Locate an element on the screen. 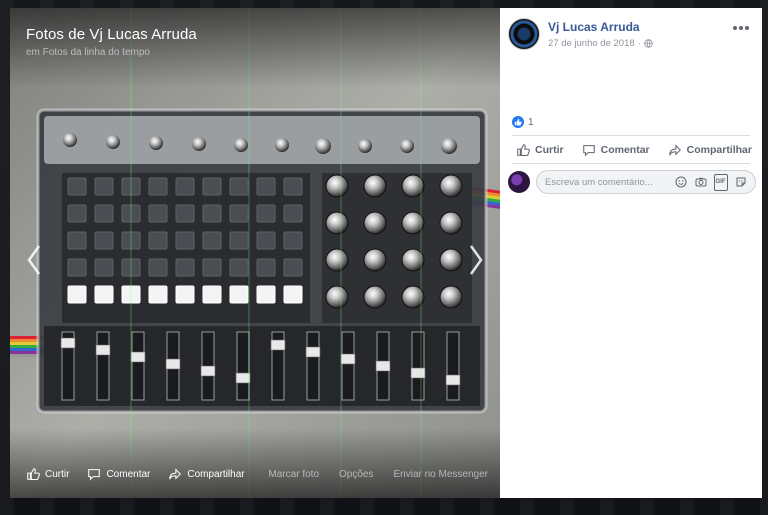 The height and width of the screenshot is (515, 768). gif-button: GIF is located at coordinates (720, 182).